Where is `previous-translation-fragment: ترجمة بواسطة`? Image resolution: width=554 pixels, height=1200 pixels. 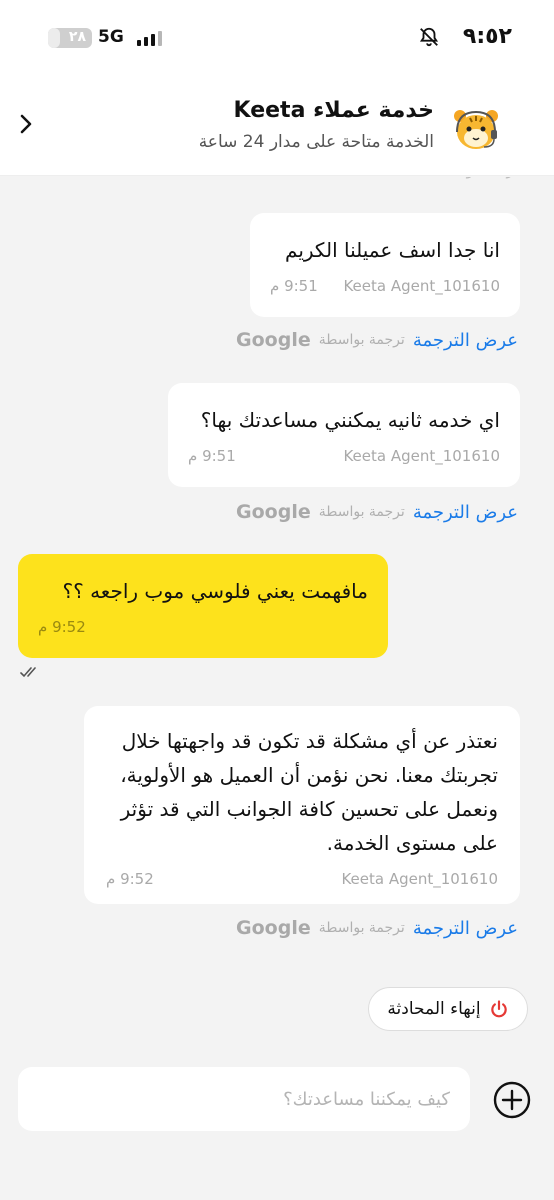
previous-translation-fragment: ترجمة بواسطة is located at coordinates (475, 178).